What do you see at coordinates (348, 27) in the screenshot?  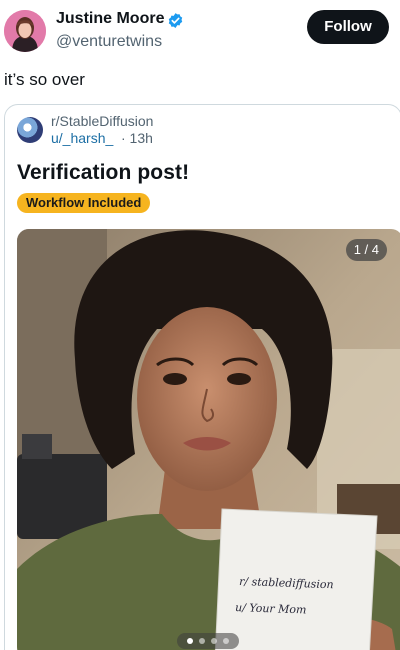 I see `follow-button: Follow` at bounding box center [348, 27].